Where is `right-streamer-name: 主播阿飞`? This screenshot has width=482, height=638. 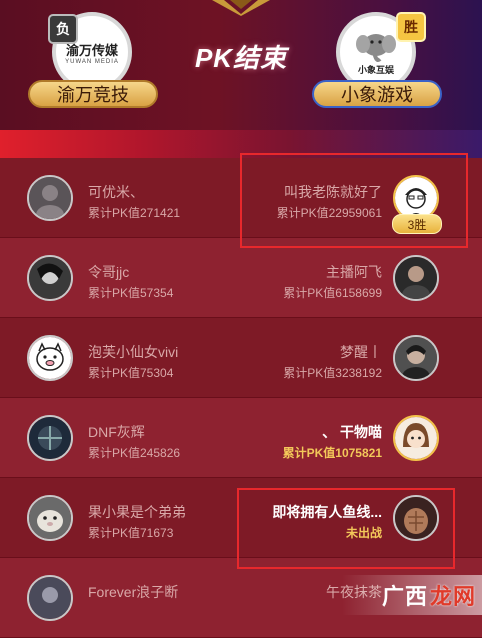
right-streamer-name: 主播阿飞 is located at coordinates (354, 272).